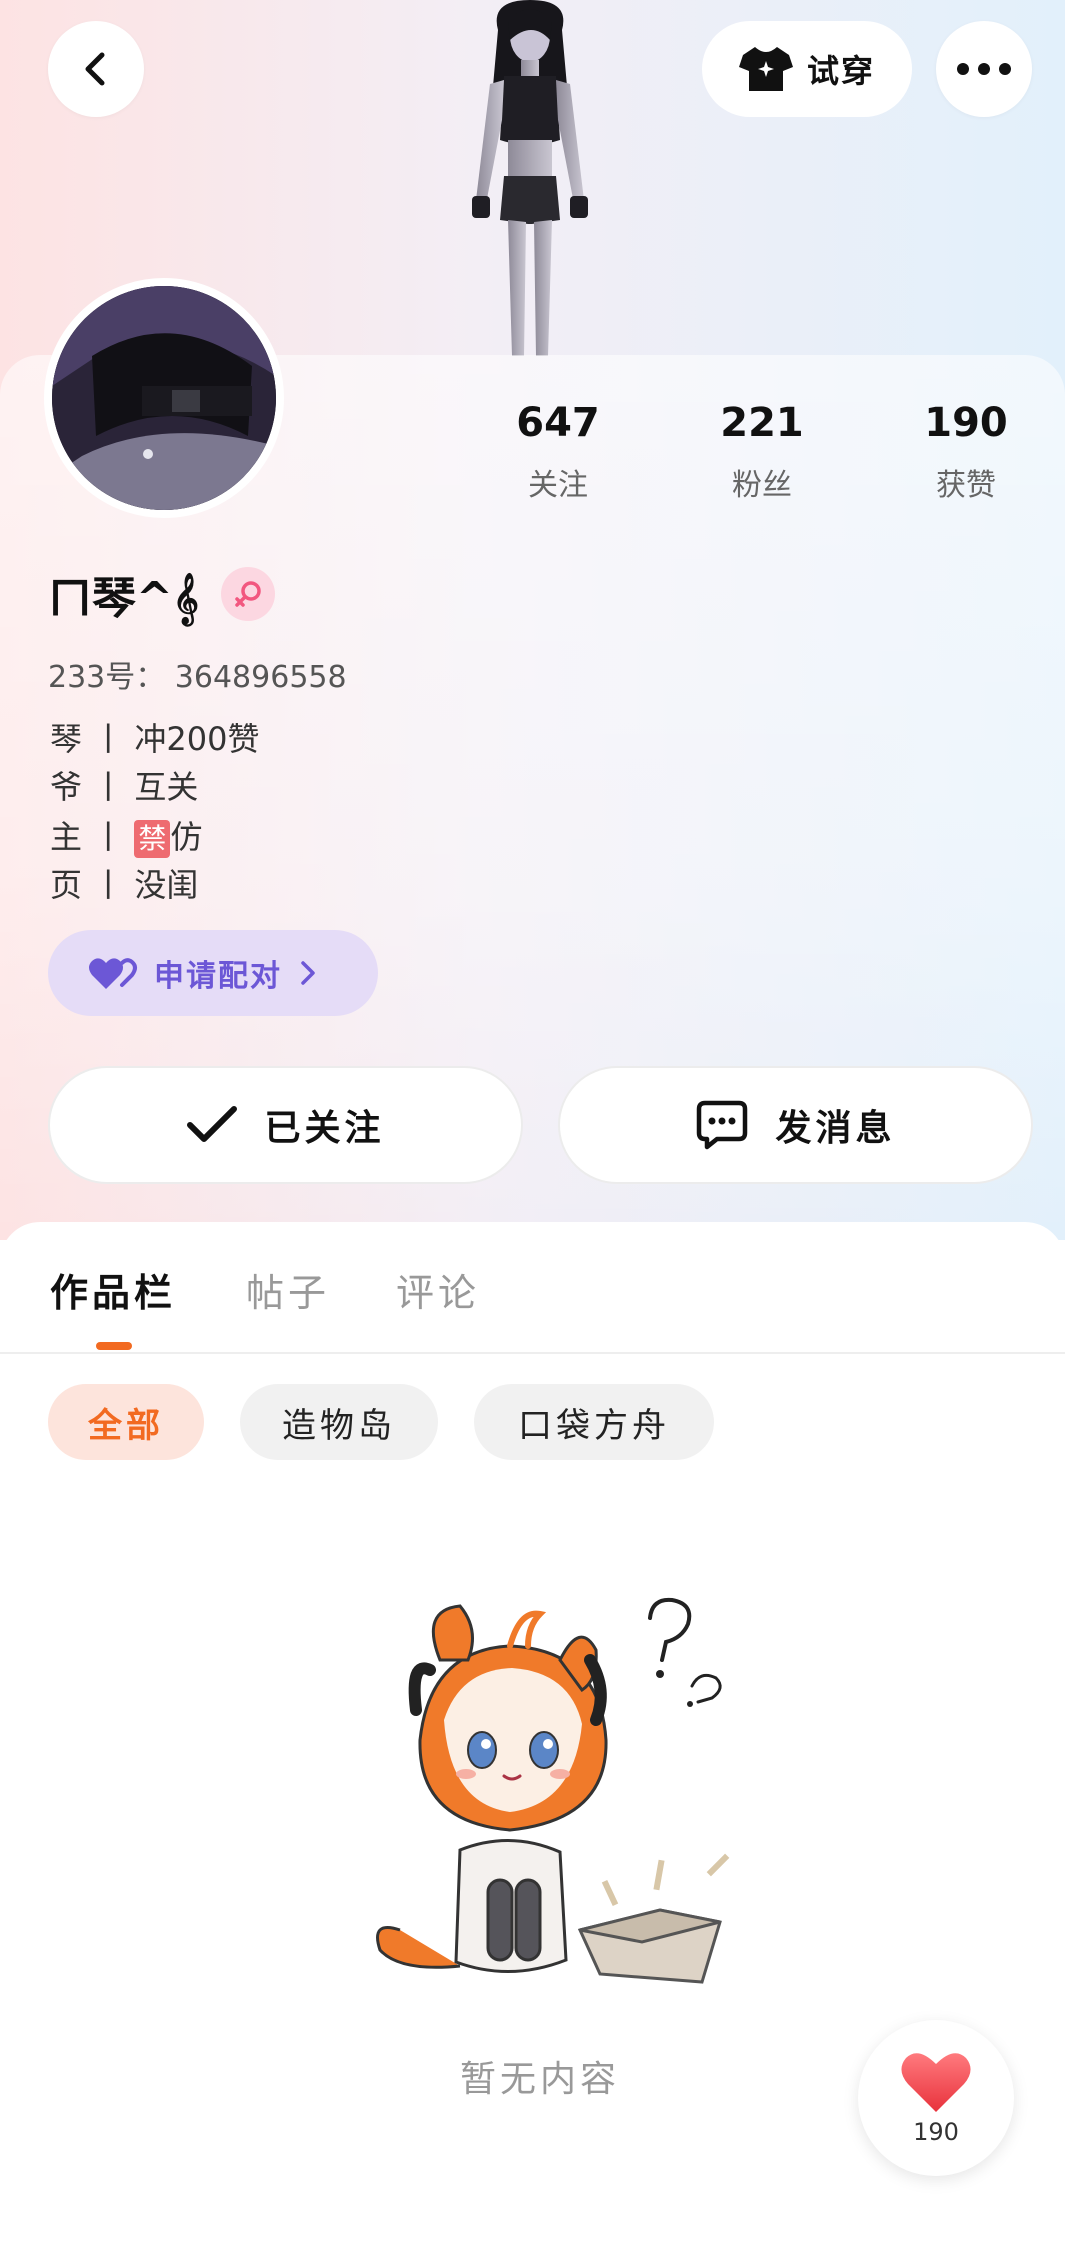 Image resolution: width=1065 pixels, height=2267 pixels. I want to click on follow-button: 已关注, so click(285, 1125).